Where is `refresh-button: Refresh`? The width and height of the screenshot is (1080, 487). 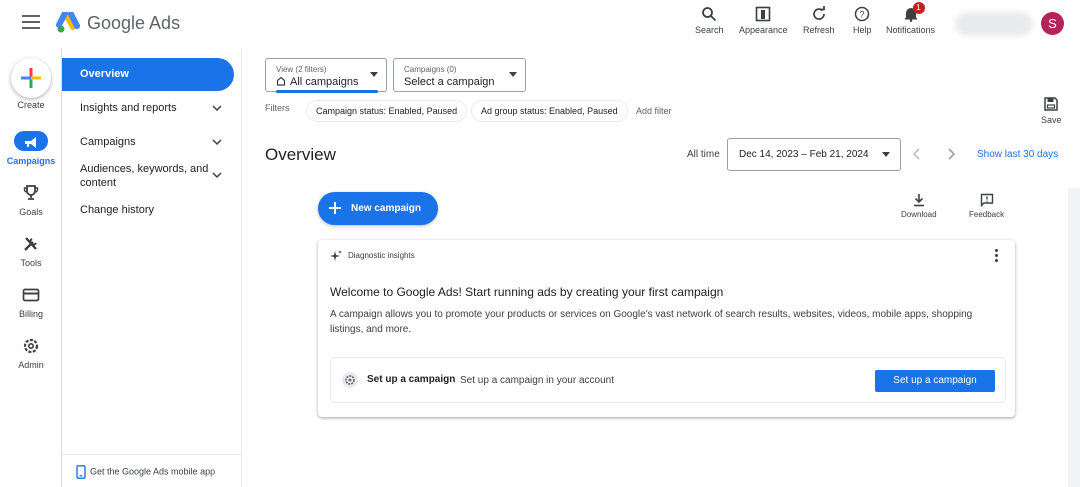
refresh-button: Refresh is located at coordinates (819, 20).